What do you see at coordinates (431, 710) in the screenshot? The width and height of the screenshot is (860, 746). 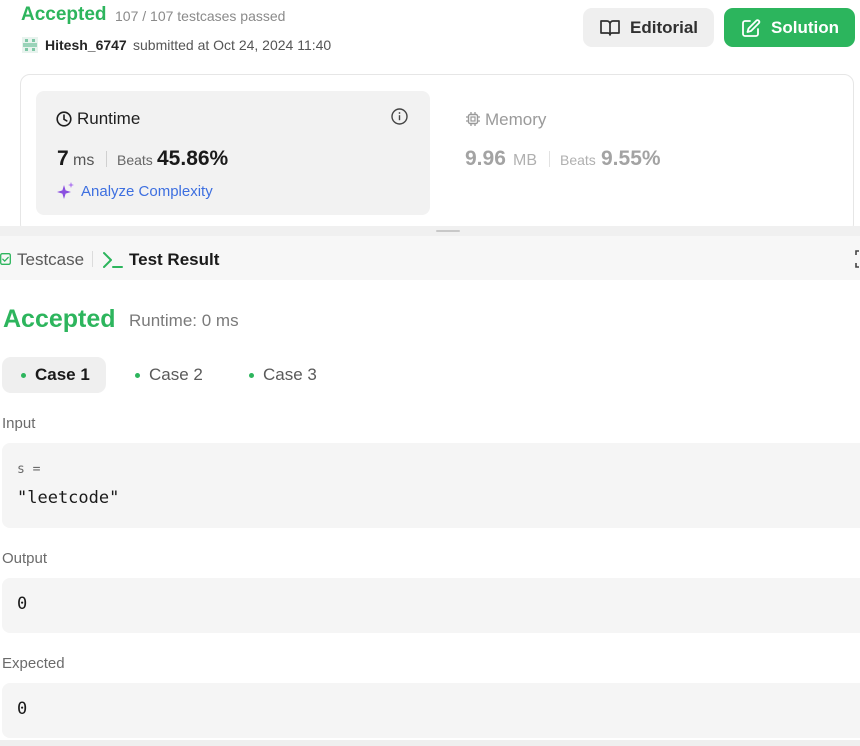 I see `expected-box` at bounding box center [431, 710].